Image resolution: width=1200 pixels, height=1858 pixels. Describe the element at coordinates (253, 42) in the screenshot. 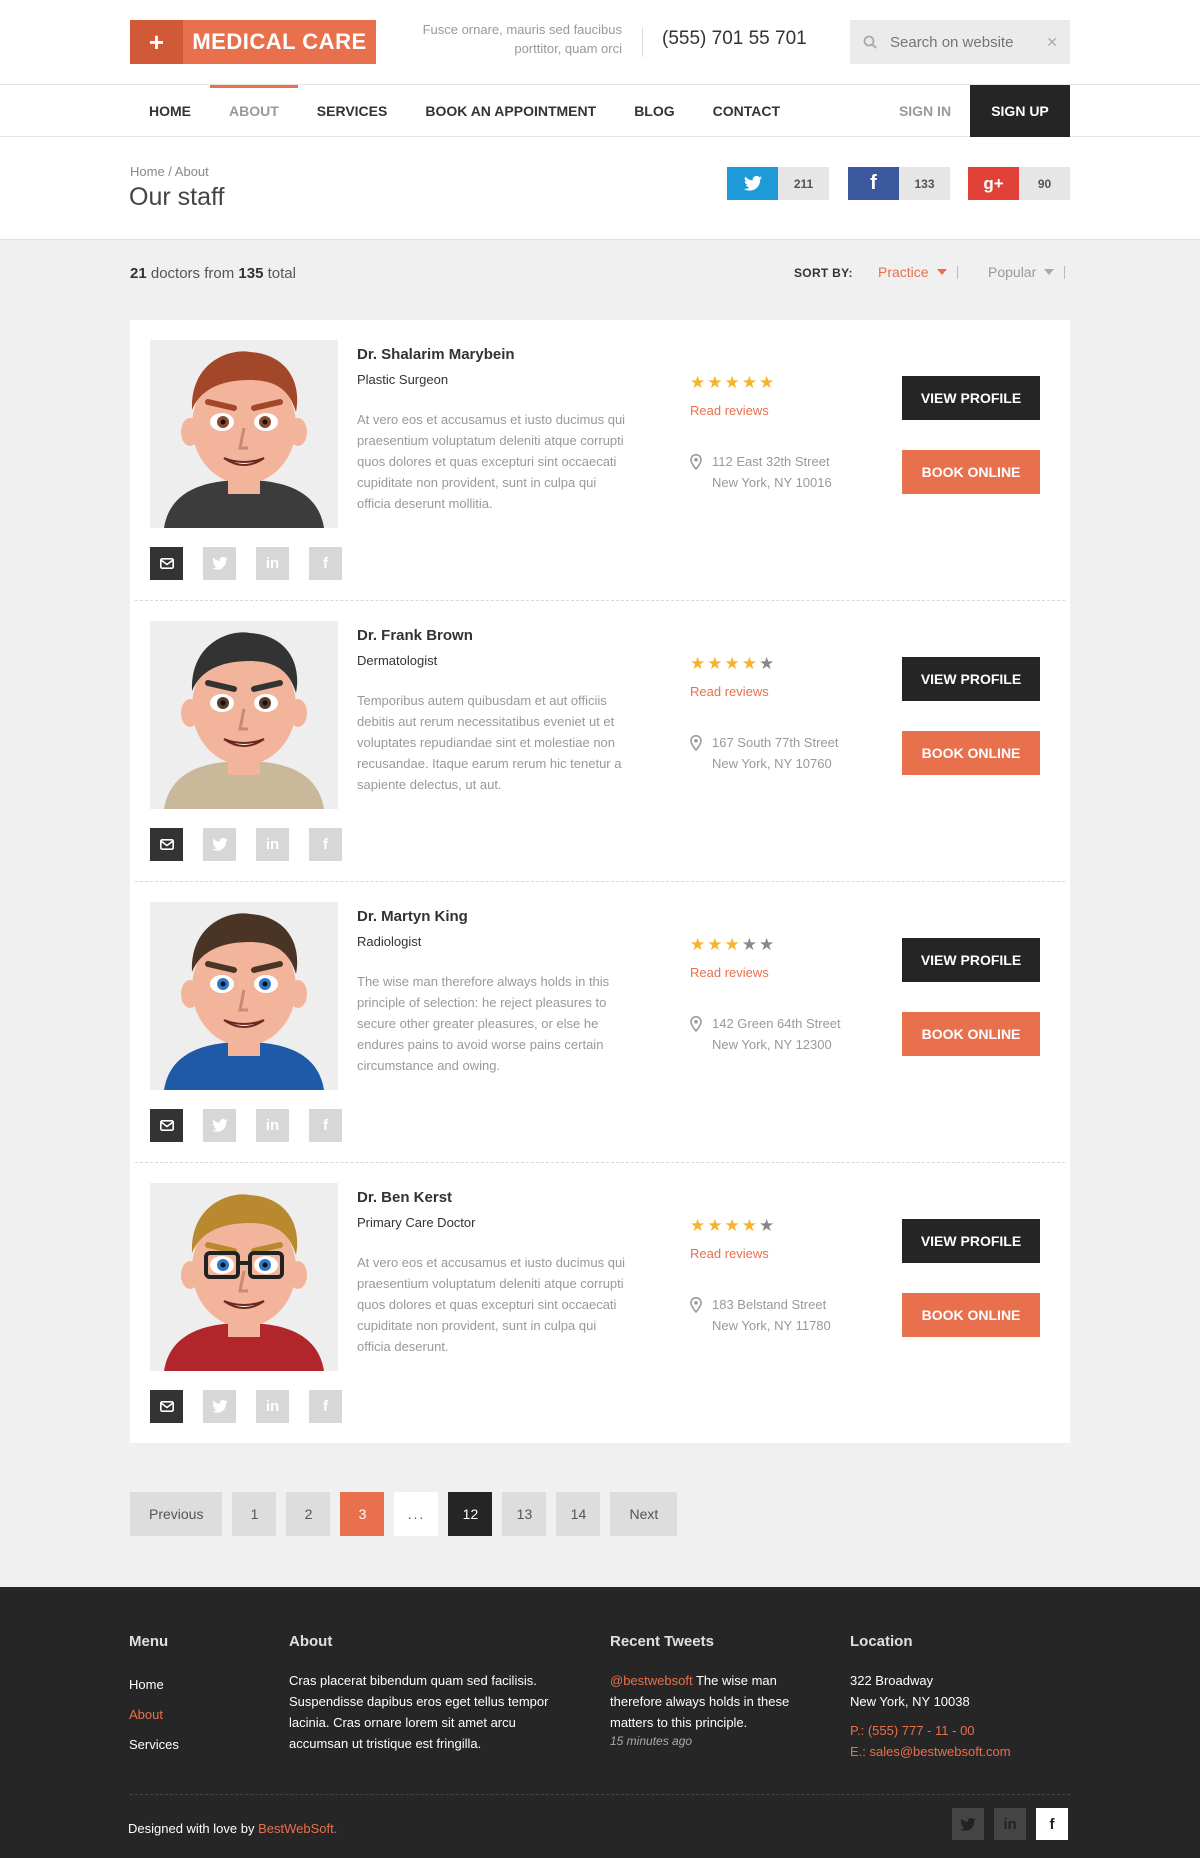

I see `logo: + MEDICAL CARE` at that location.